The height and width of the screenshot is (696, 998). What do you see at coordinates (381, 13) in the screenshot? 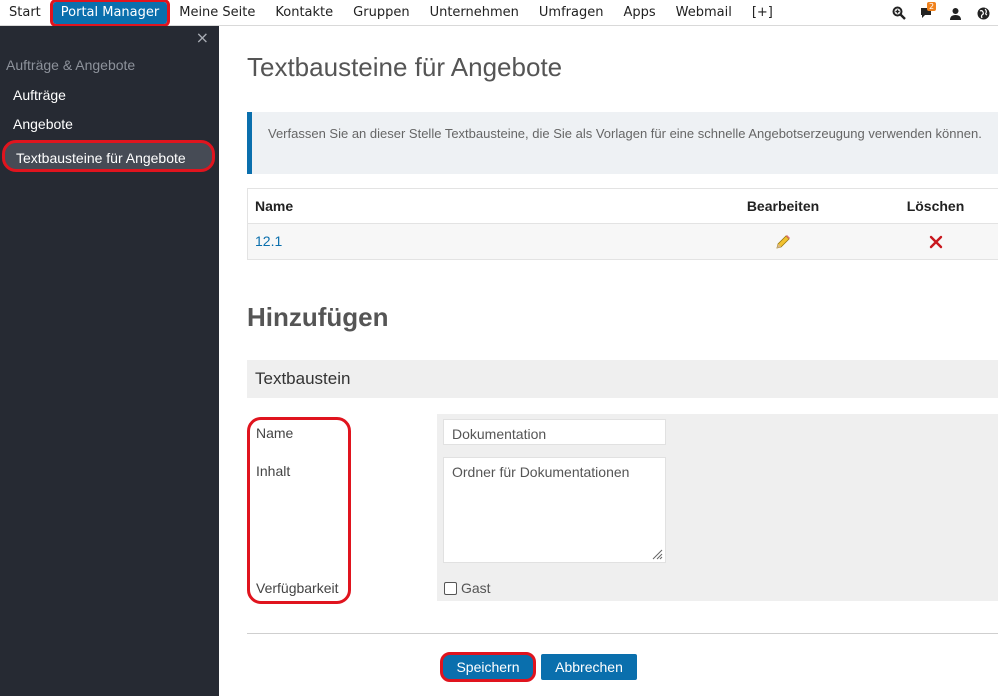
I see `nav-gruppen: Gruppen` at bounding box center [381, 13].